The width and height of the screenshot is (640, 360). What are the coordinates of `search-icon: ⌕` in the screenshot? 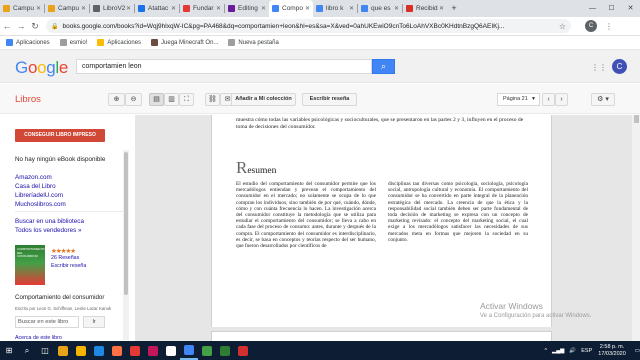 It's located at (27, 350).